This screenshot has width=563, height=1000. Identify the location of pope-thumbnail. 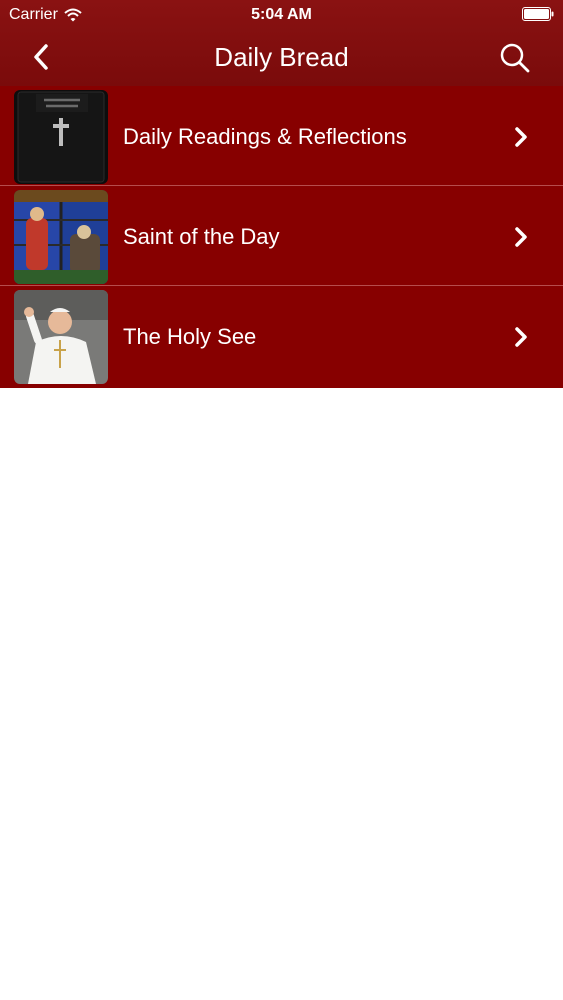
(61, 337).